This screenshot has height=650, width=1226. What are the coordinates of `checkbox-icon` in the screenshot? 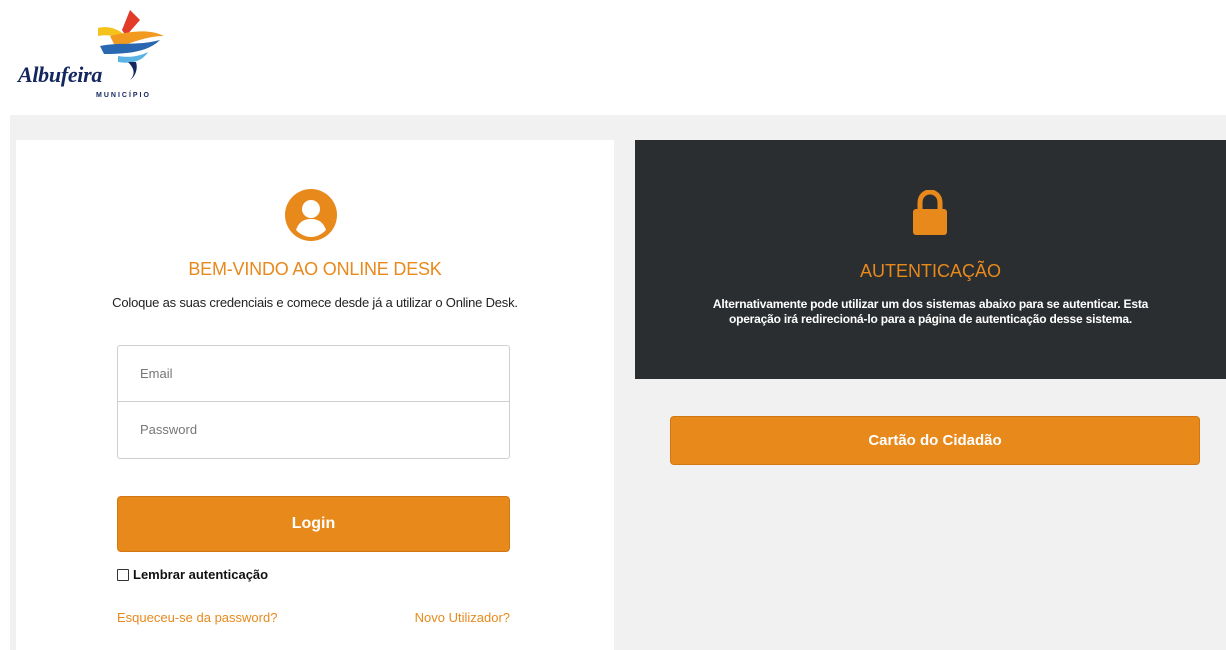 It's located at (123, 574).